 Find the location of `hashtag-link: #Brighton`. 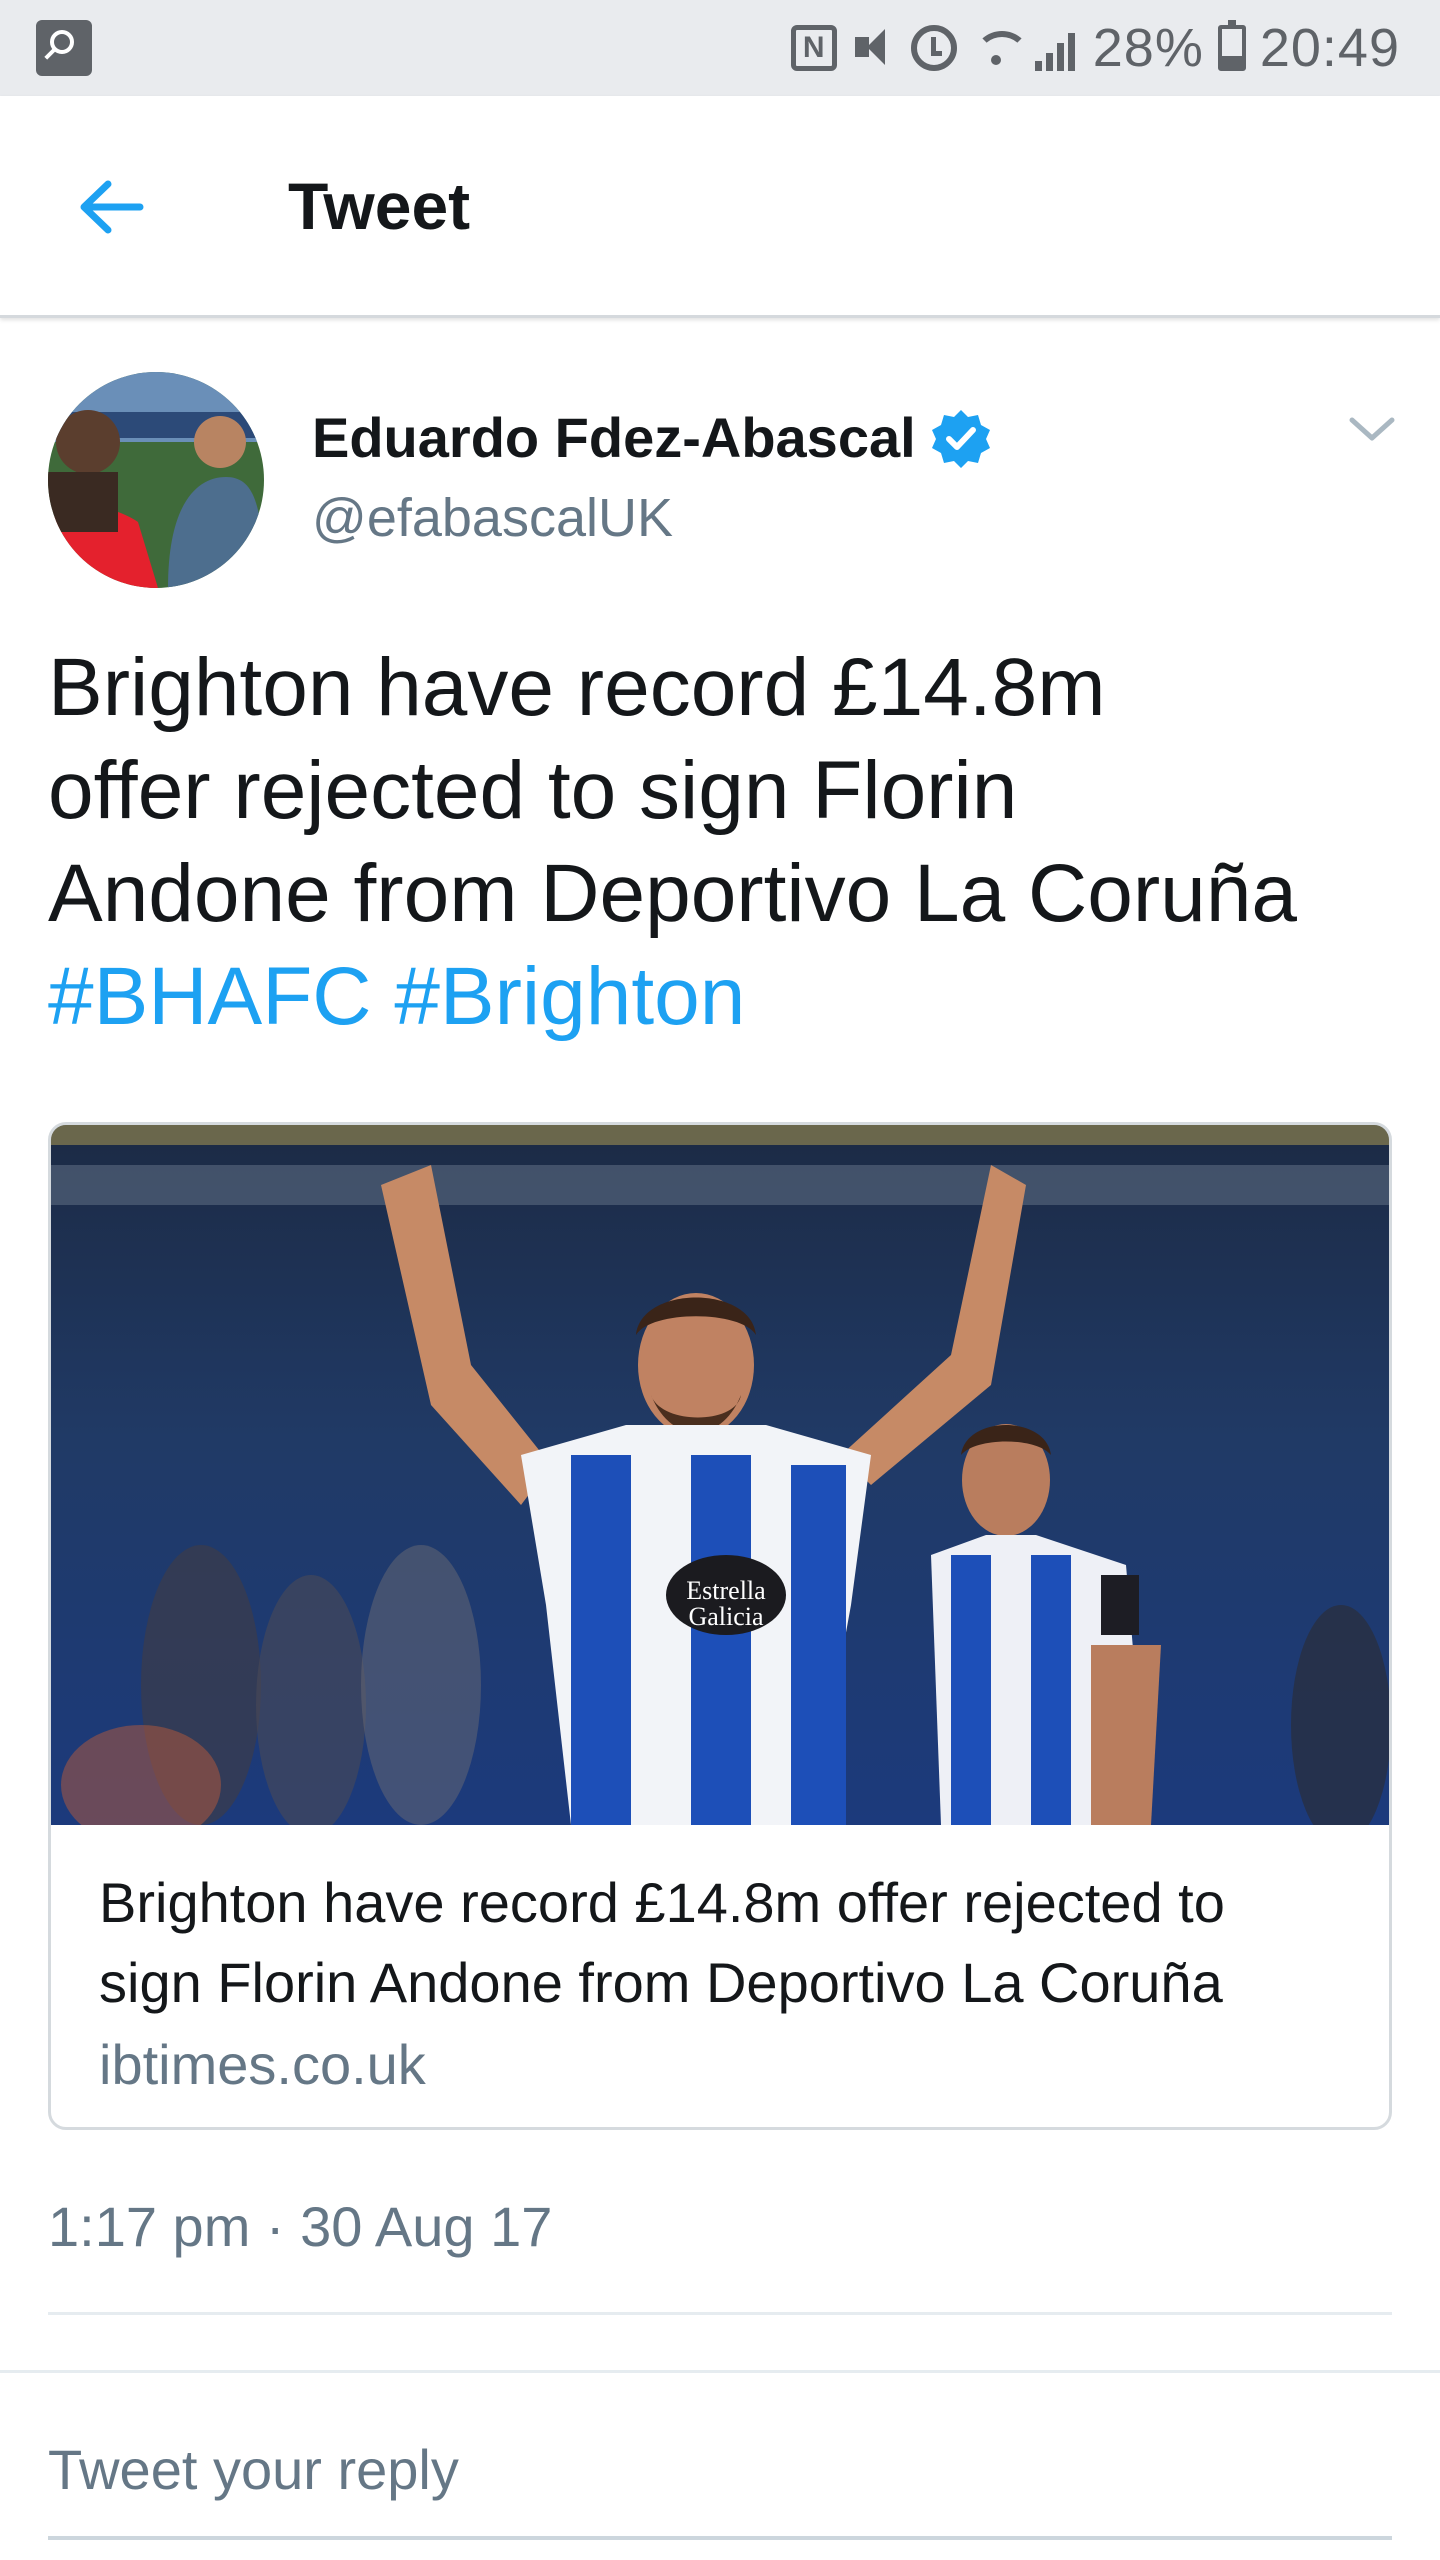

hashtag-link: #Brighton is located at coordinates (569, 996).